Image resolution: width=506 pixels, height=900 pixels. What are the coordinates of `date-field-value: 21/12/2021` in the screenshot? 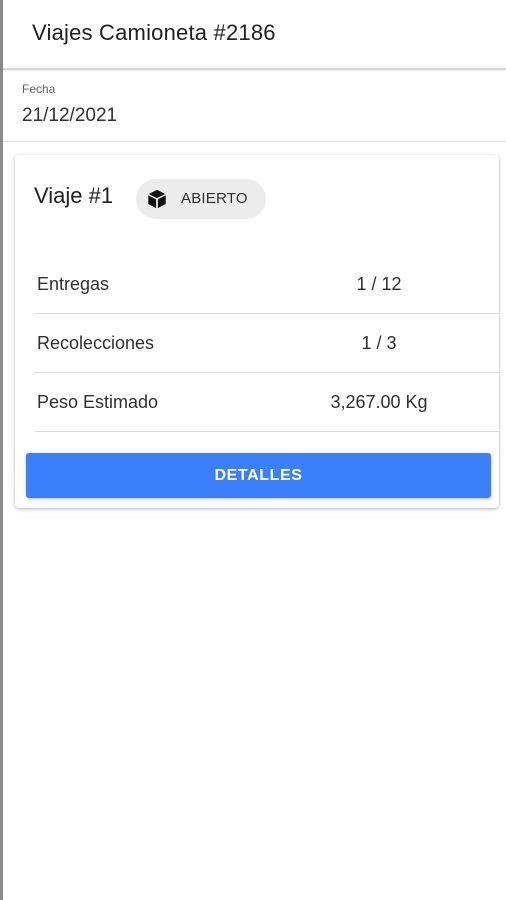 It's located at (69, 116).